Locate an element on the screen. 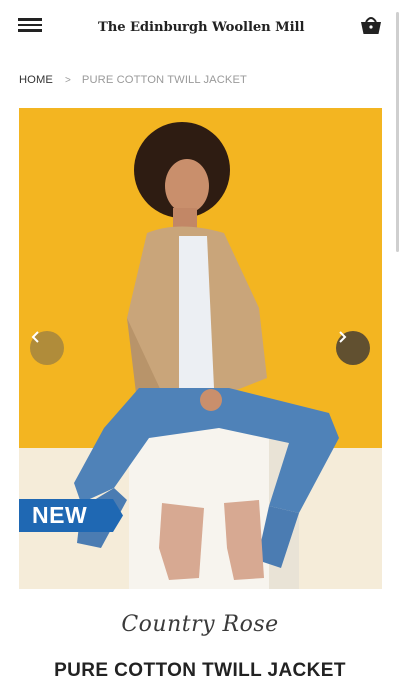 This screenshot has width=400, height=697. gallery-prev-button is located at coordinates (47, 348).